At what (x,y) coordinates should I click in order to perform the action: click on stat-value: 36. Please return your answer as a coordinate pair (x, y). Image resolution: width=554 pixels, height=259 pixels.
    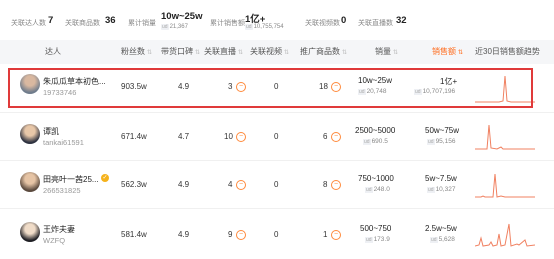
    Looking at the image, I should click on (110, 20).